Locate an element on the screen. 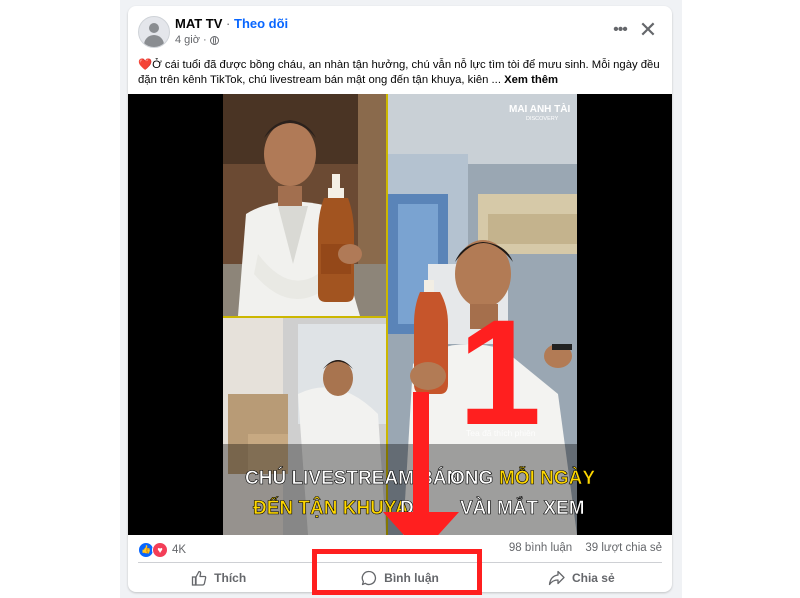 Image resolution: width=800 pixels, height=598 pixels. video-watermark: MAI ANH TÀI is located at coordinates (540, 108).